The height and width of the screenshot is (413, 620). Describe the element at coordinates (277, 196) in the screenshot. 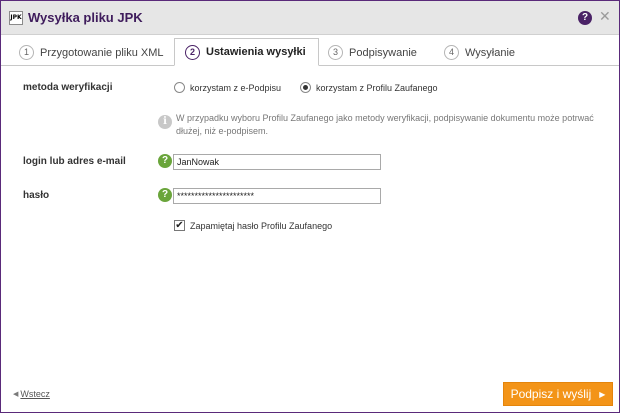

I see `password-input` at that location.